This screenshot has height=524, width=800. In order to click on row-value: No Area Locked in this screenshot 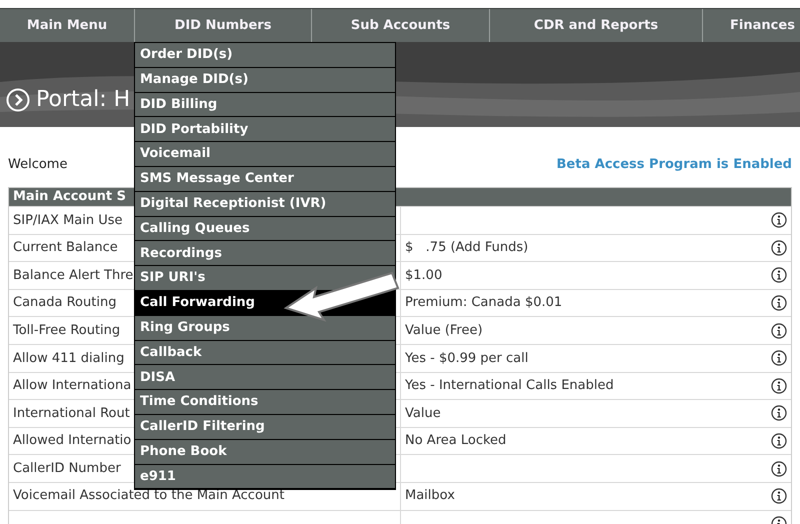, I will do `click(455, 441)`.